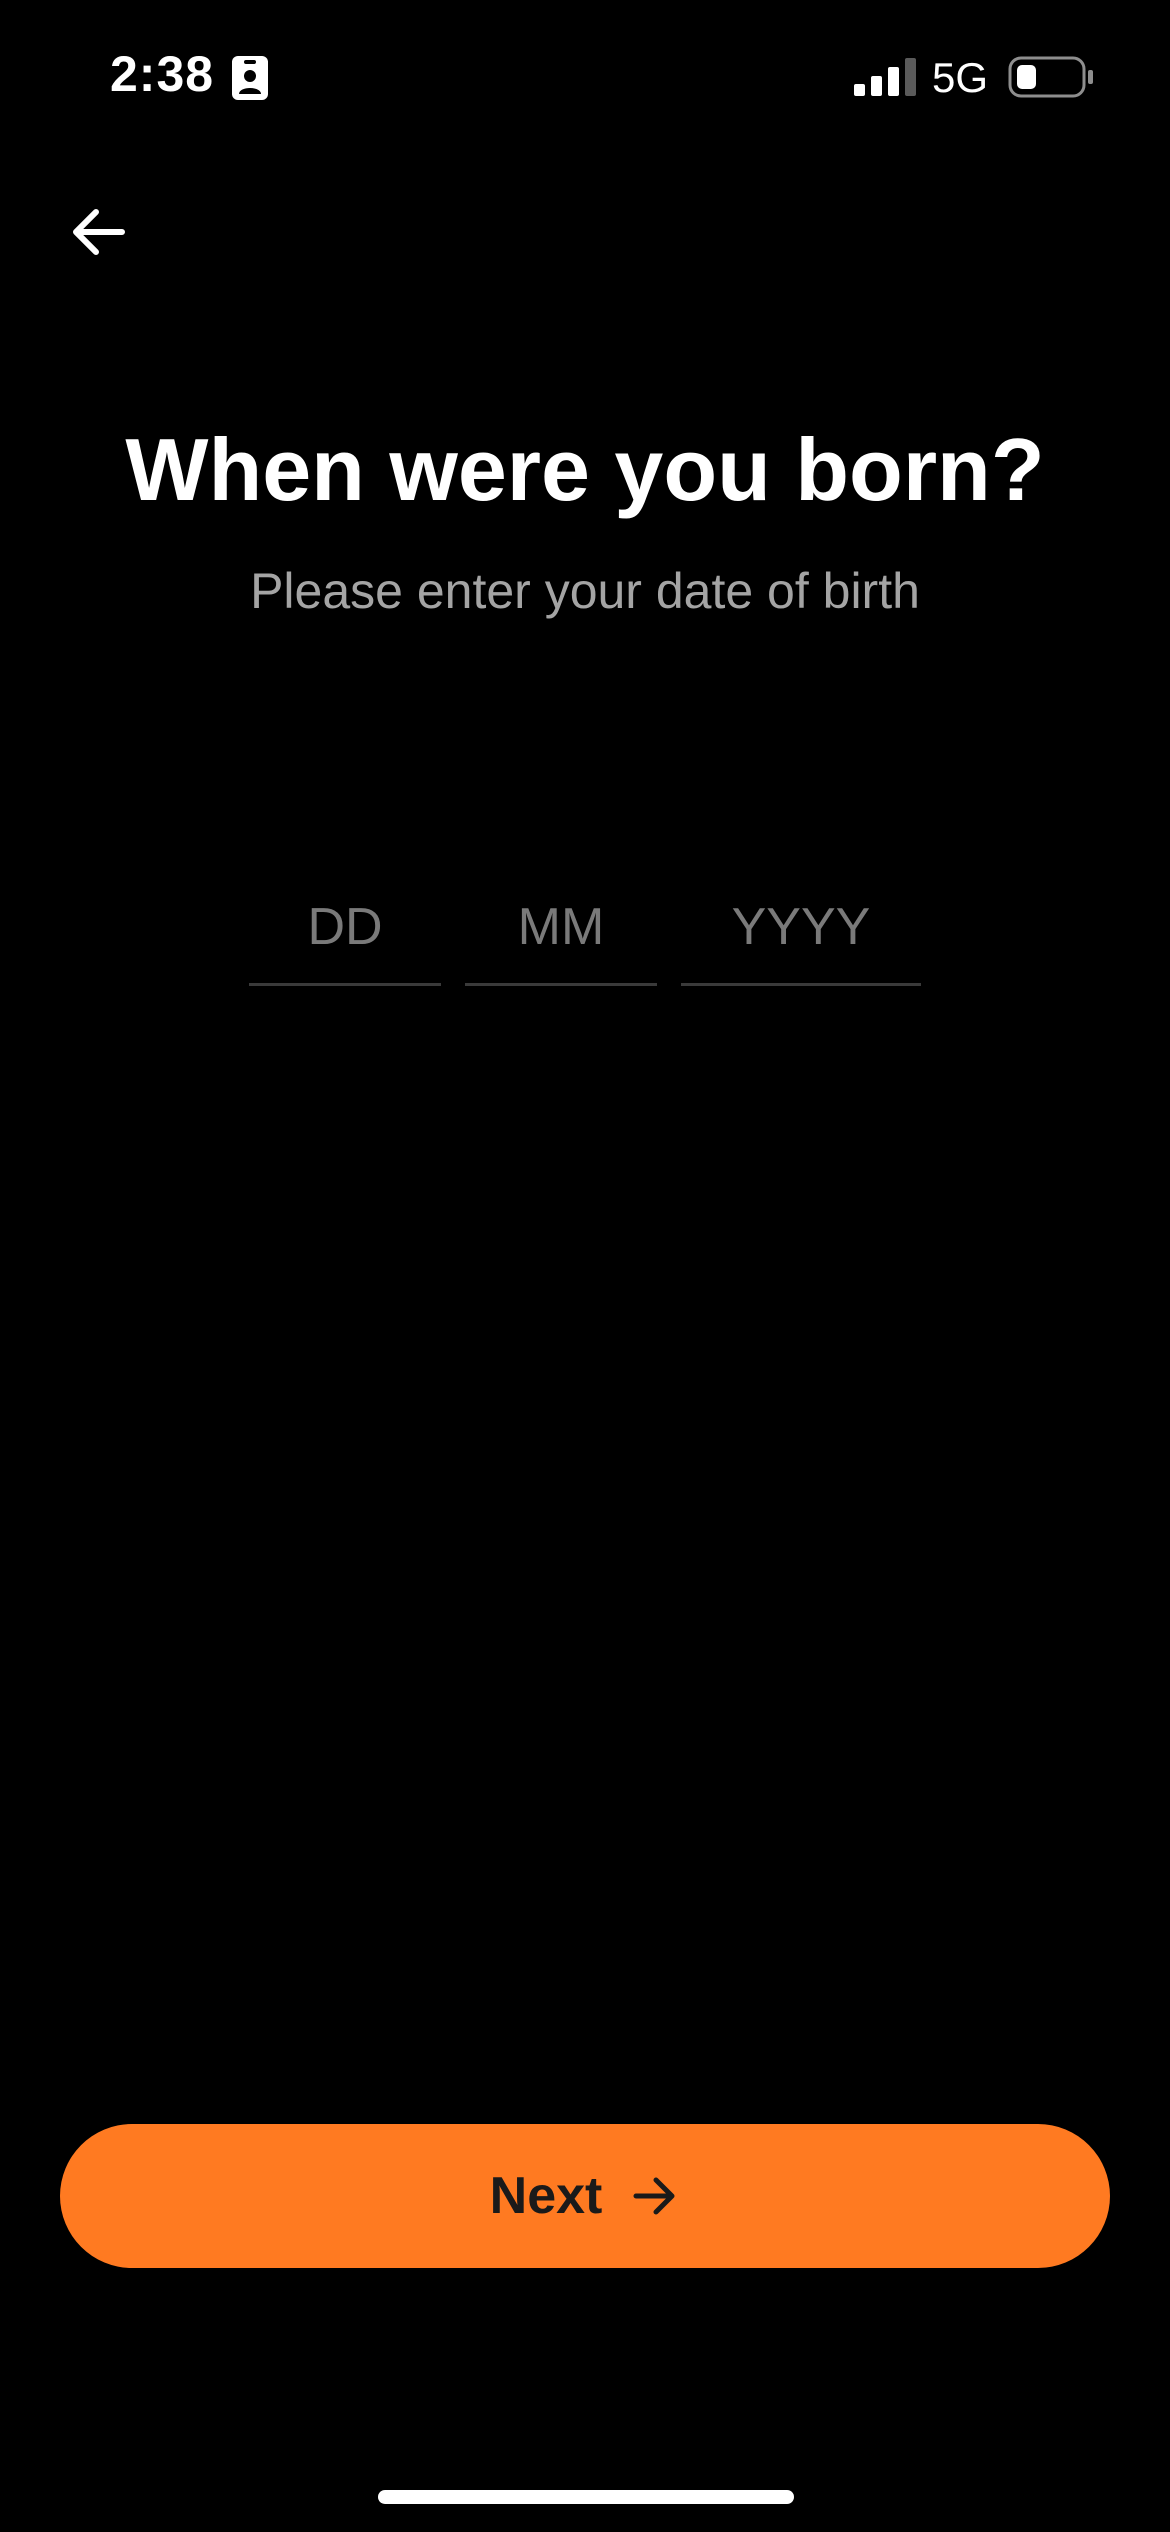 The image size is (1170, 2532). What do you see at coordinates (585, 469) in the screenshot?
I see `page-title: When were you born?` at bounding box center [585, 469].